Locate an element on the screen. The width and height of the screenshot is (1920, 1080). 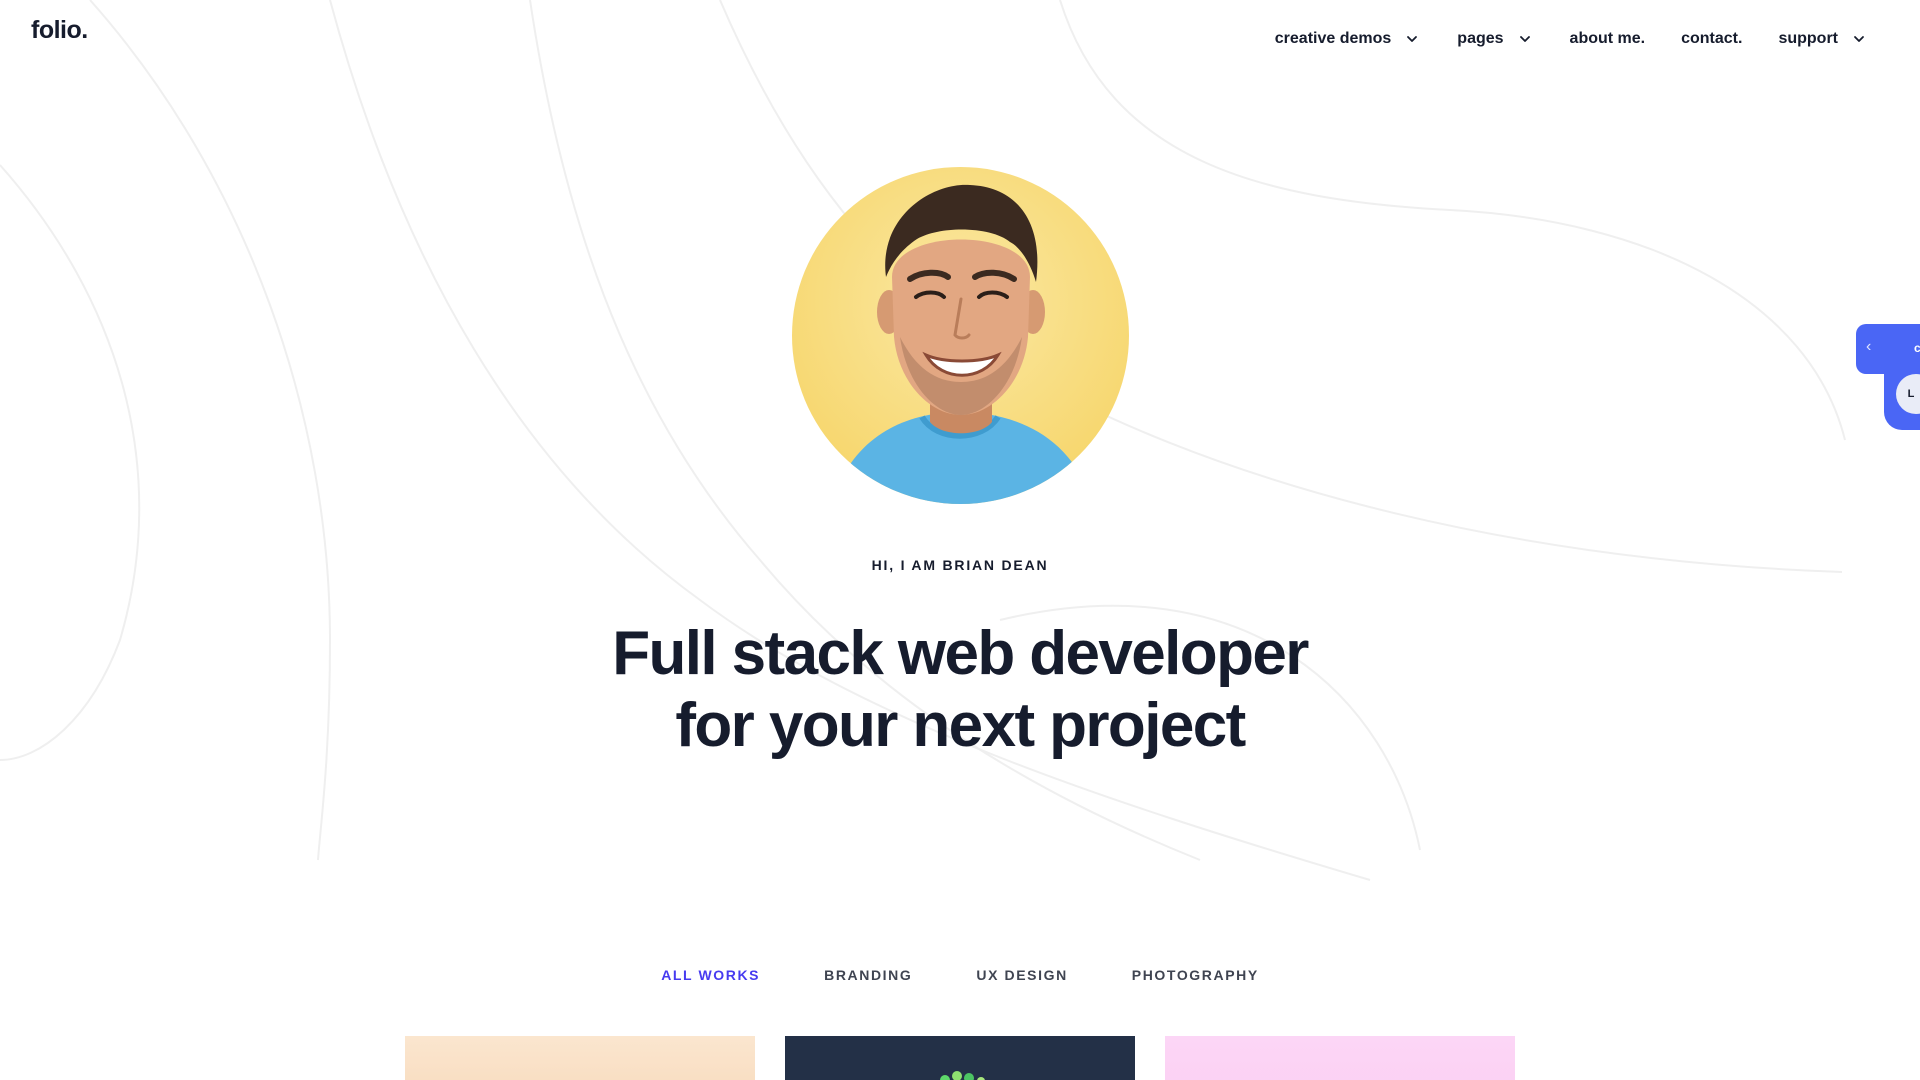
filter-photography: PHOTOGRAPHY is located at coordinates (1195, 975).